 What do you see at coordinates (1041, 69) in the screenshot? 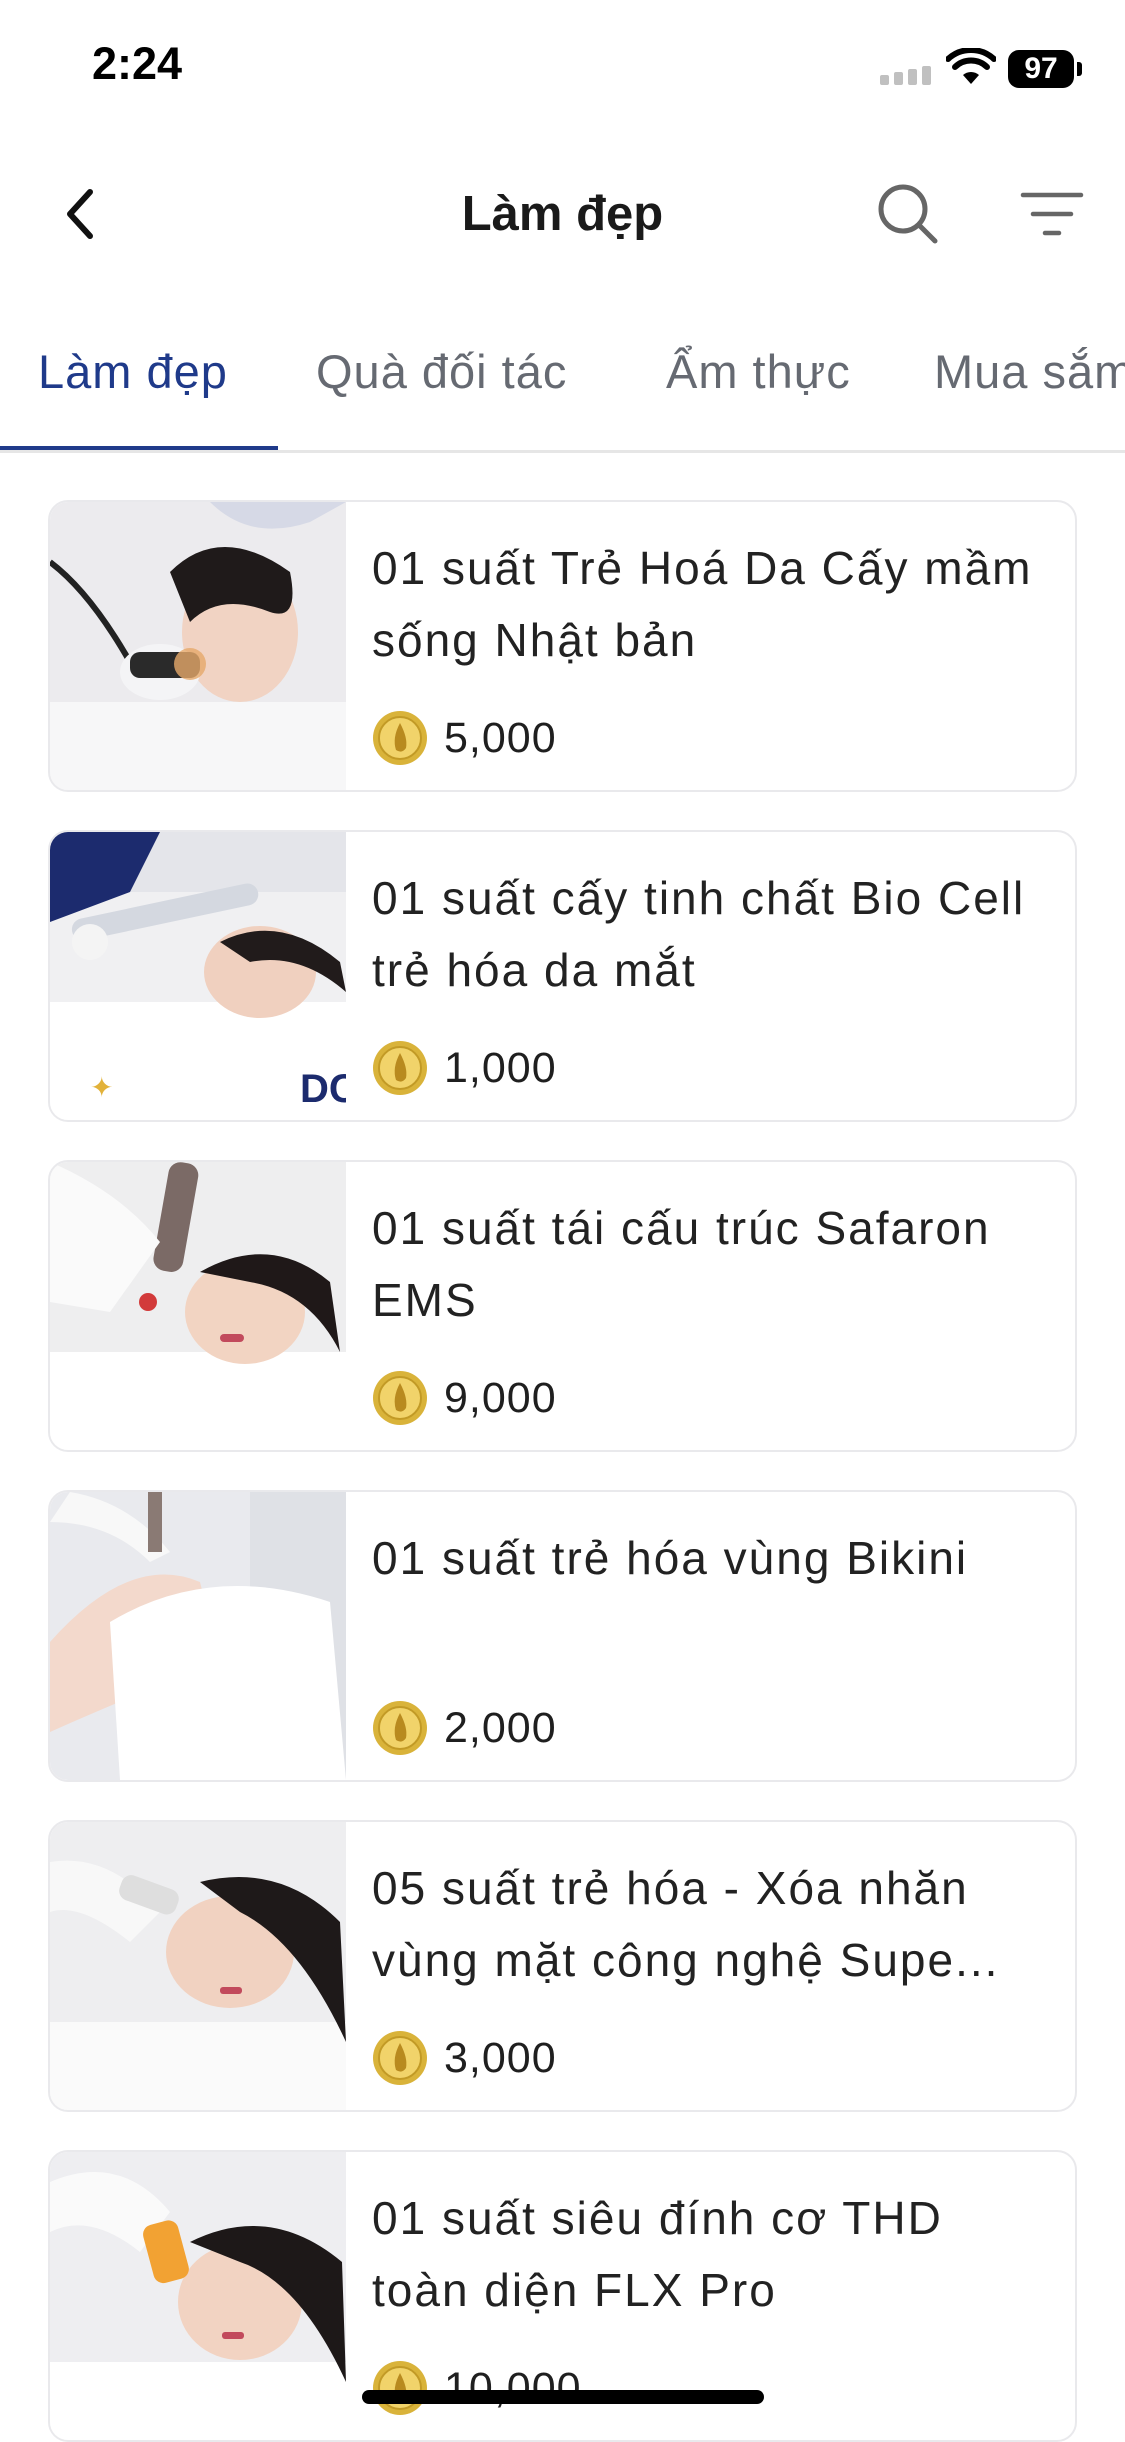
I see `battery-indicator: 97` at bounding box center [1041, 69].